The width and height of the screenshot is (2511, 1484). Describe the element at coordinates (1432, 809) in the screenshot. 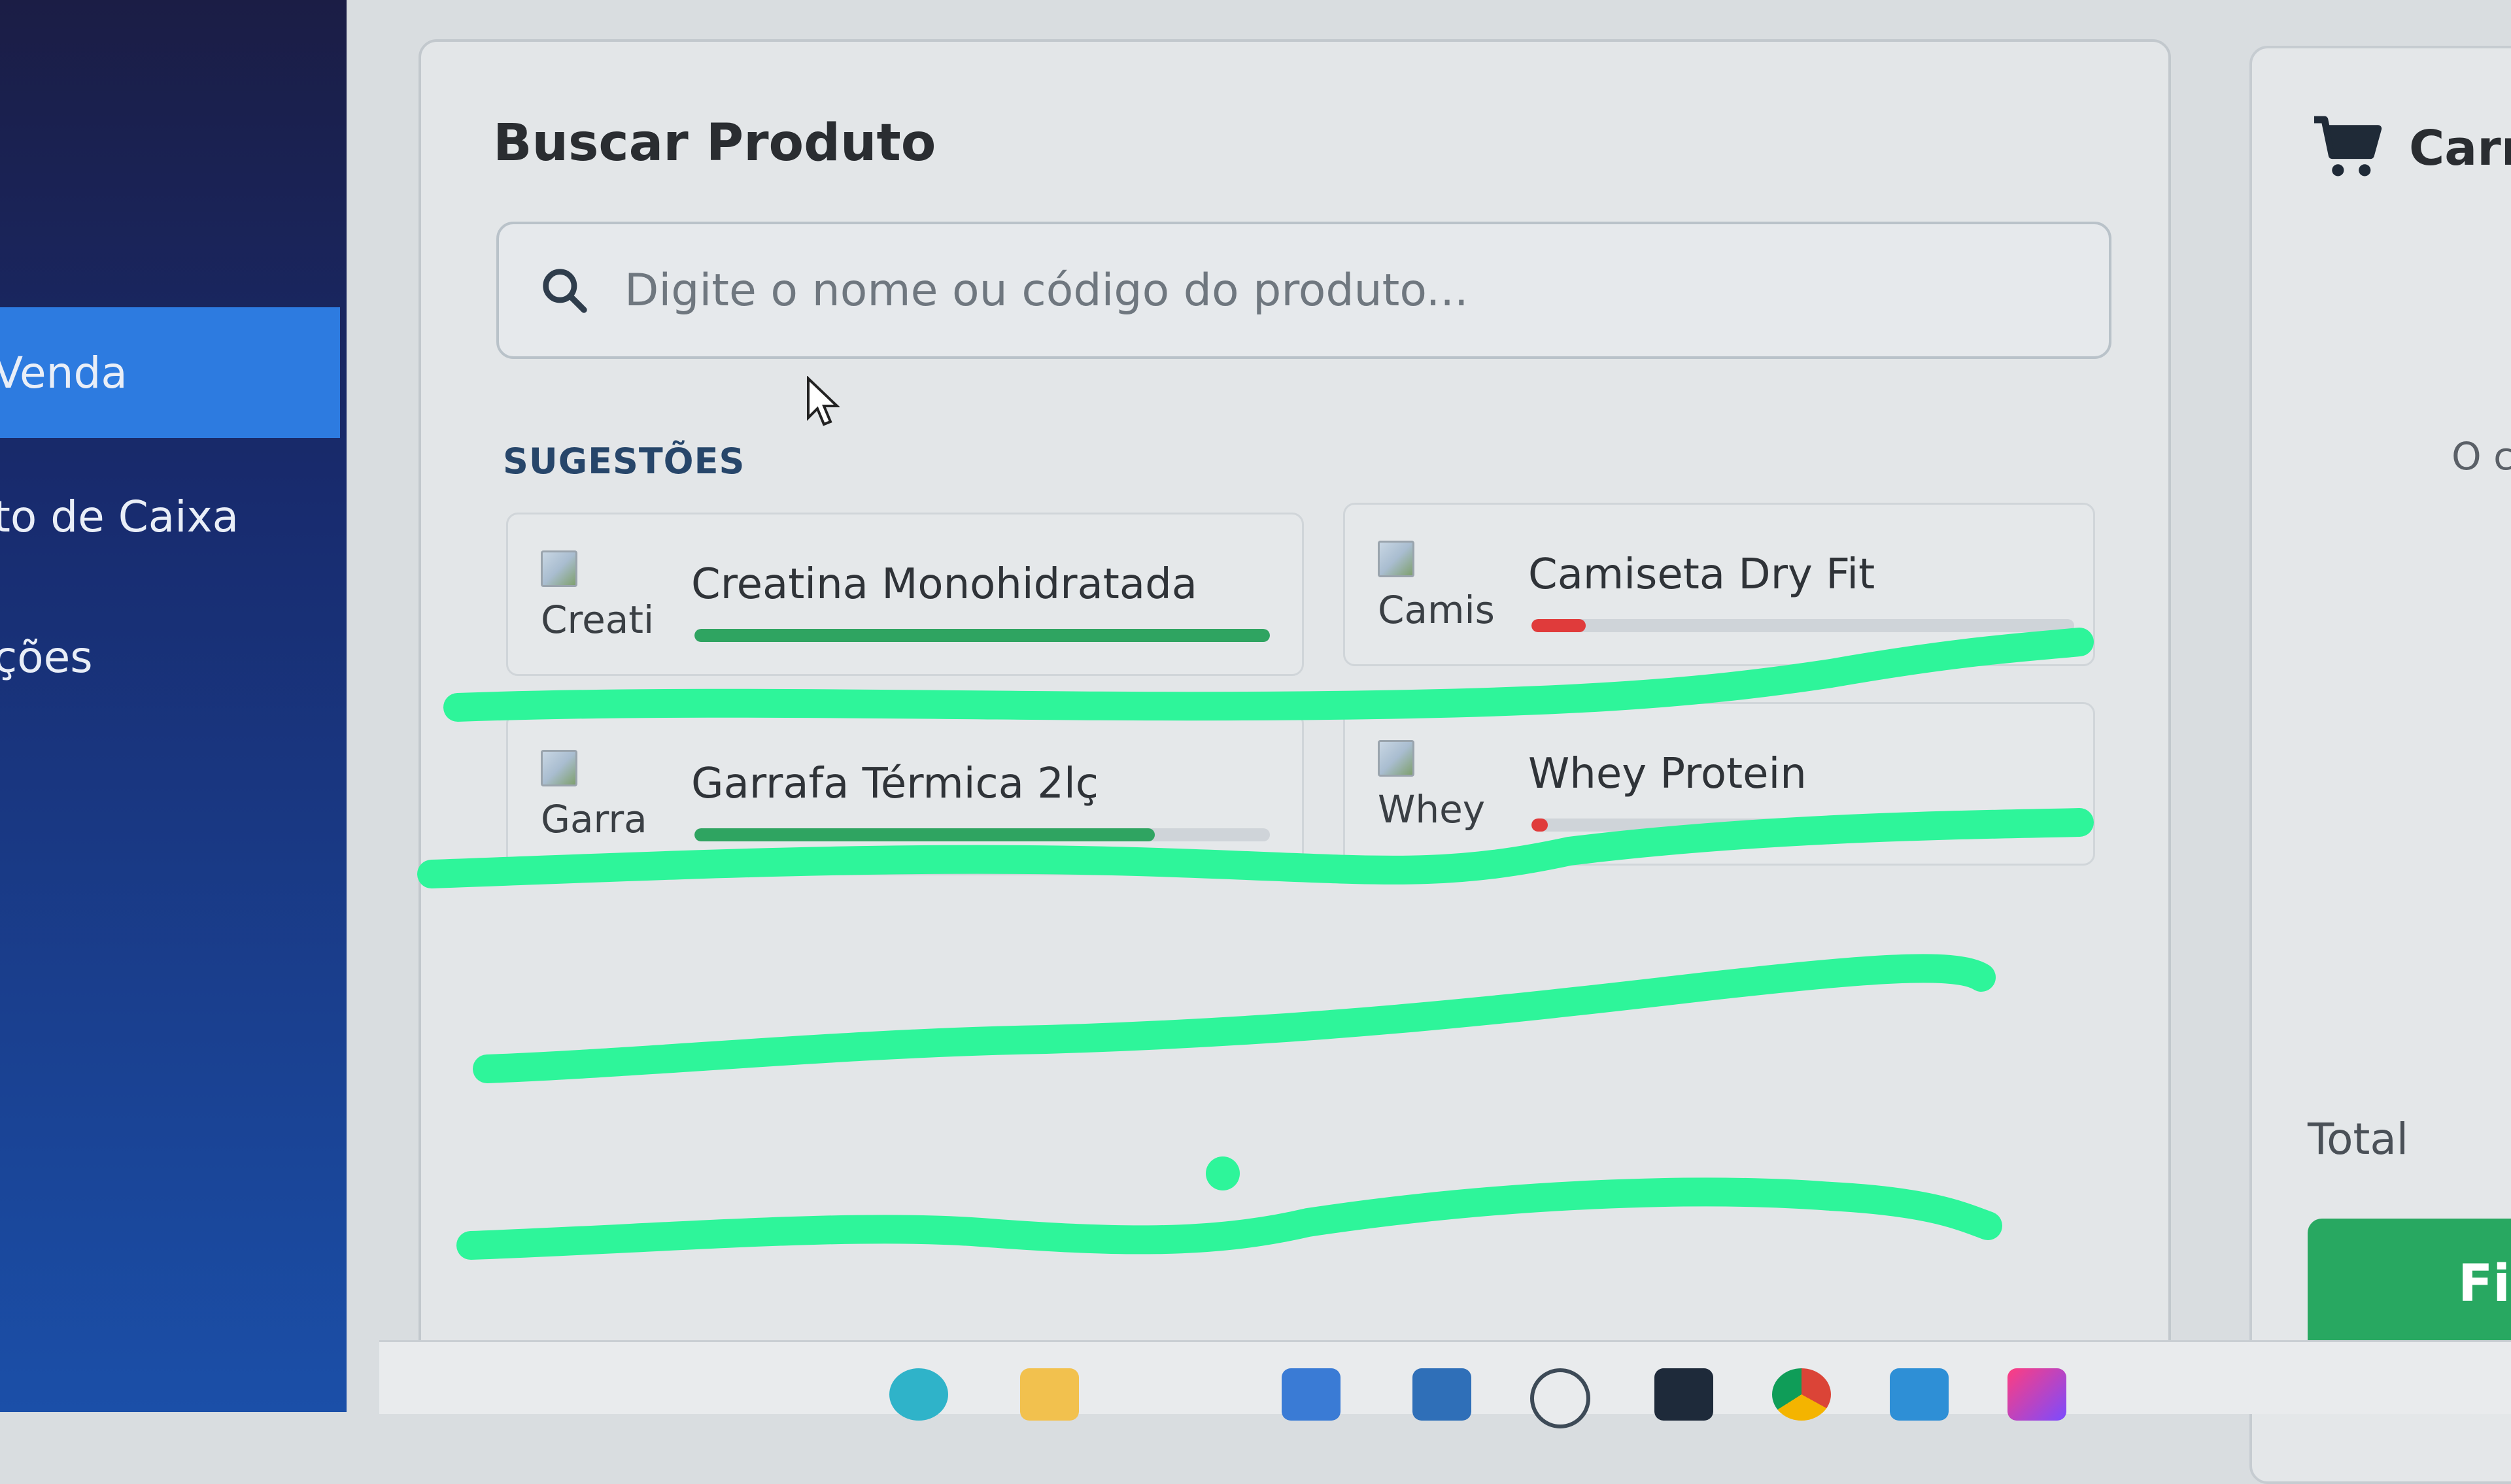

I see `product-image-alt: Whey` at that location.